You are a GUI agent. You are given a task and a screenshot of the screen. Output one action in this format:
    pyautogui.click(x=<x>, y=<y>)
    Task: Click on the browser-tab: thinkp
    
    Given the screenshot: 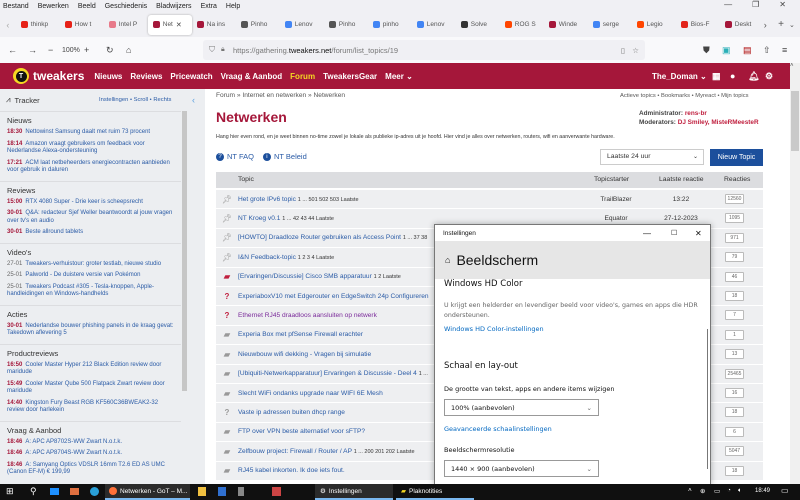 What is the action you would take?
    pyautogui.click(x=38, y=25)
    